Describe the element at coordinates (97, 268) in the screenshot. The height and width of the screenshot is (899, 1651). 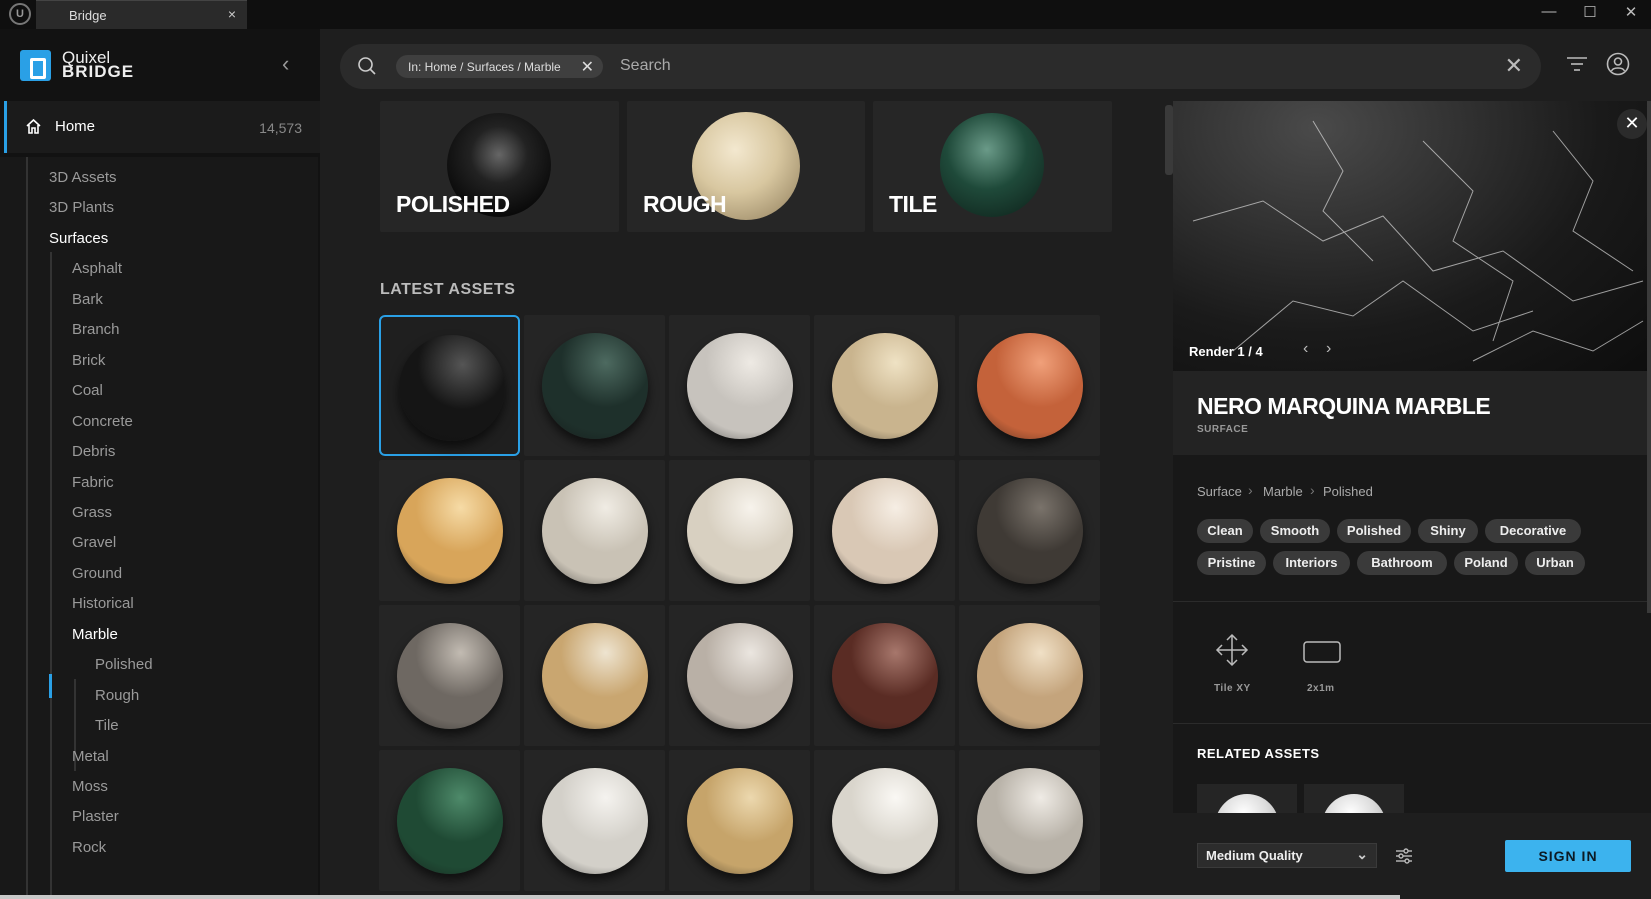
I see `sidebar-item-asphalt: Asphalt` at that location.